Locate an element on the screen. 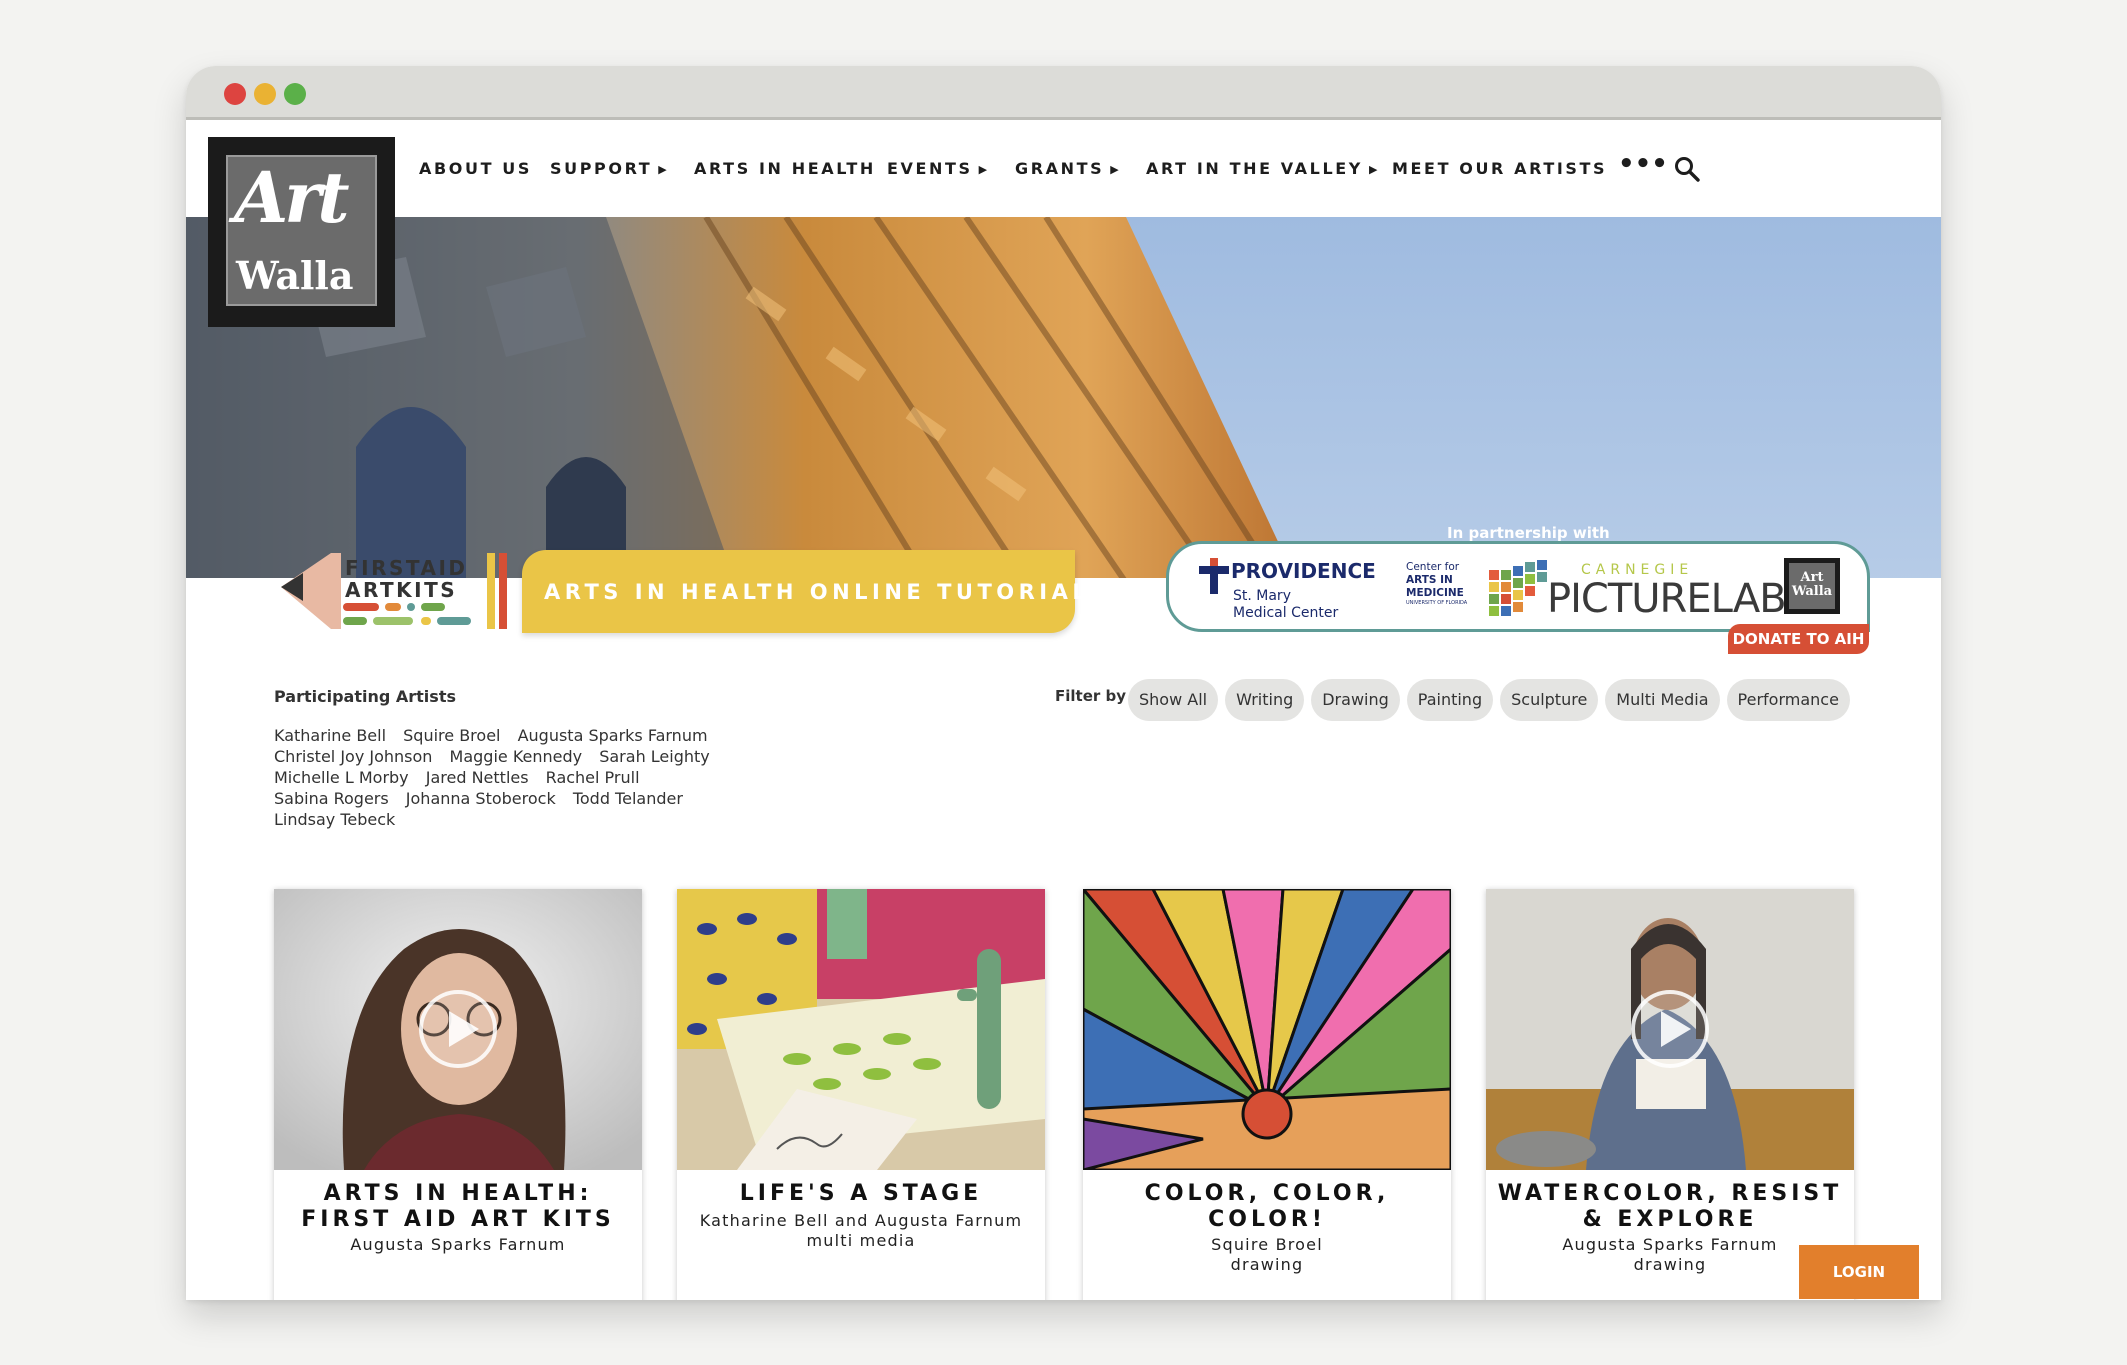  nav-meet-our-artists: MEET OUR ARTISTS is located at coordinates (1499, 168).